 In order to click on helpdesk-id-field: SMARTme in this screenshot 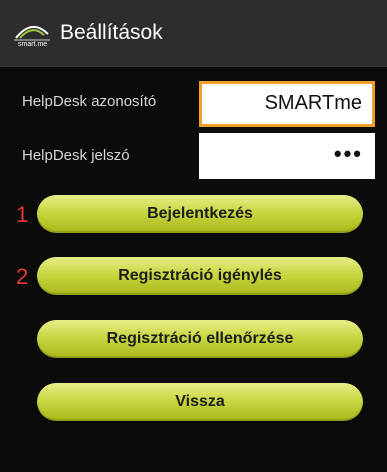, I will do `click(287, 104)`.